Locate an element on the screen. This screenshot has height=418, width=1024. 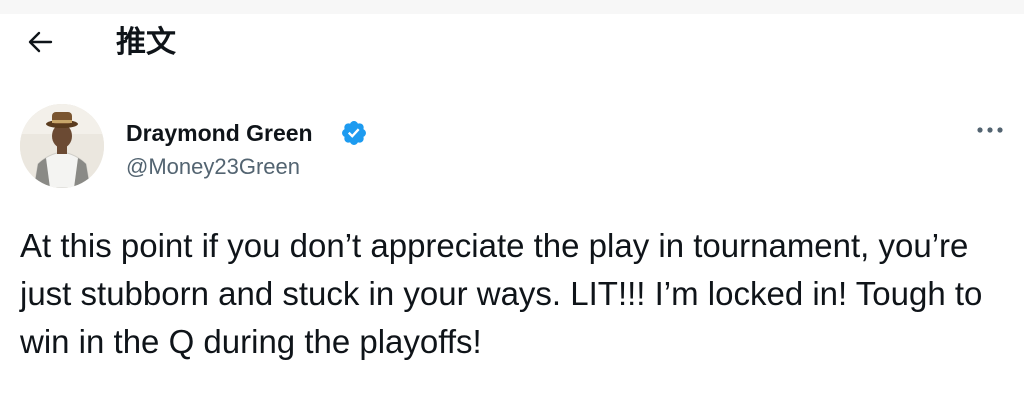
avatar-image is located at coordinates (62, 146).